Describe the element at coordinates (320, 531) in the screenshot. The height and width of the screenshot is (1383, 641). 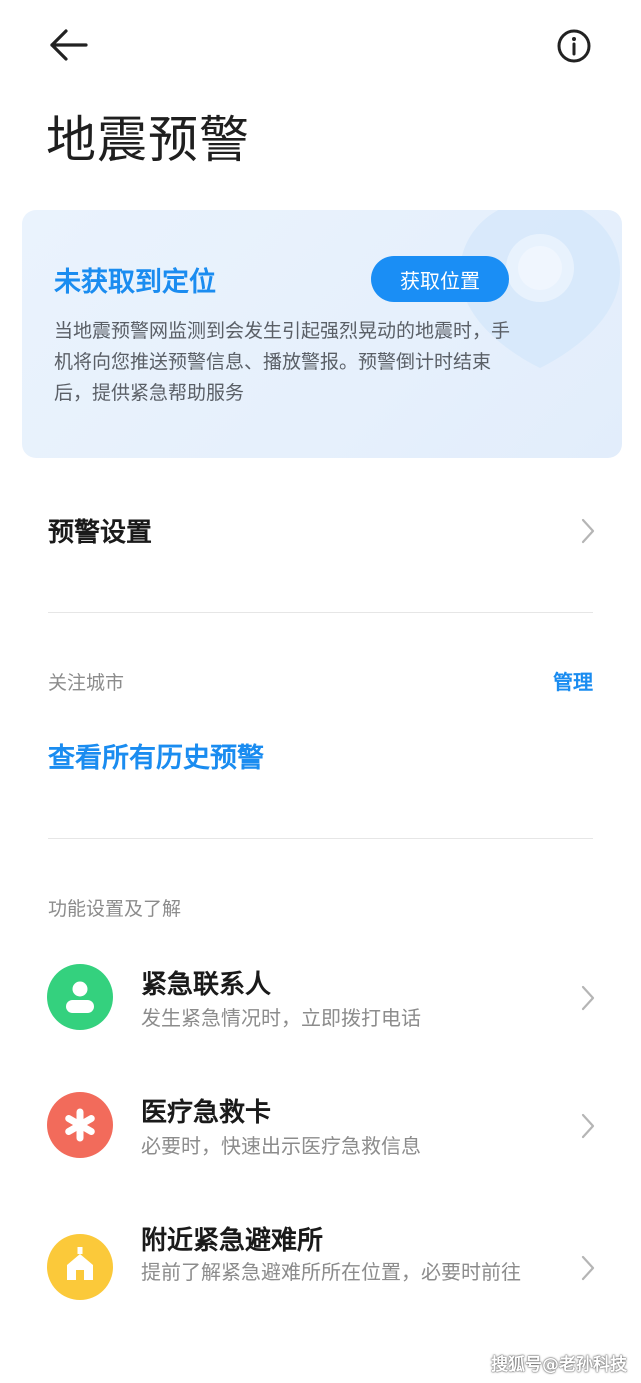
I see `alert-settings-row: 预警设置` at that location.